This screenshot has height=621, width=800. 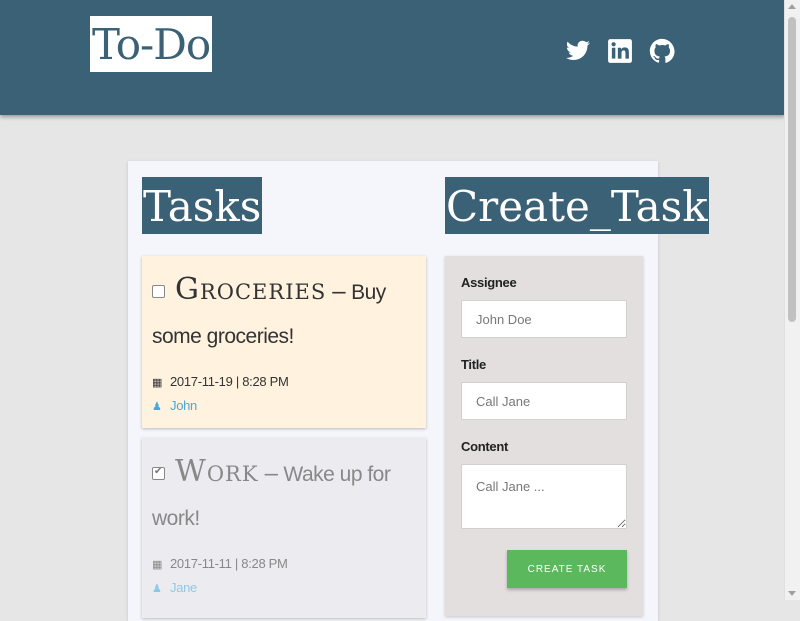 I want to click on linkedin-icon, so click(x=620, y=51).